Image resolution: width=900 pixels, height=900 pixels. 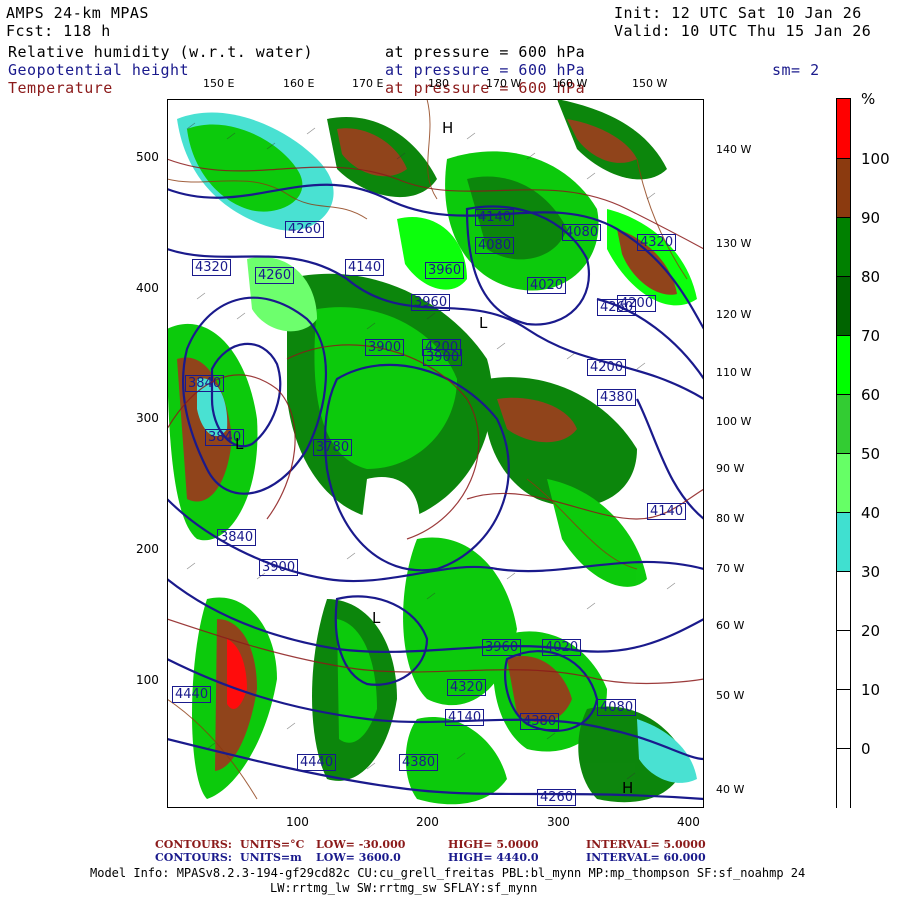 I want to click on colorbar-tick-label: 50, so click(x=871, y=454).